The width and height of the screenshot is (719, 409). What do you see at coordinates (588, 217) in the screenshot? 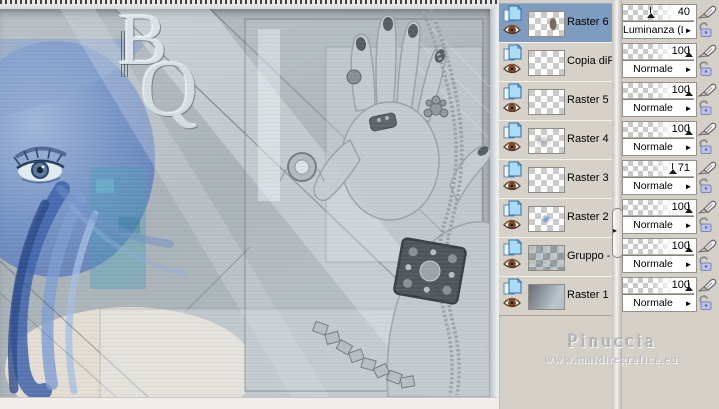
I see `layer-name: Raster 2` at bounding box center [588, 217].